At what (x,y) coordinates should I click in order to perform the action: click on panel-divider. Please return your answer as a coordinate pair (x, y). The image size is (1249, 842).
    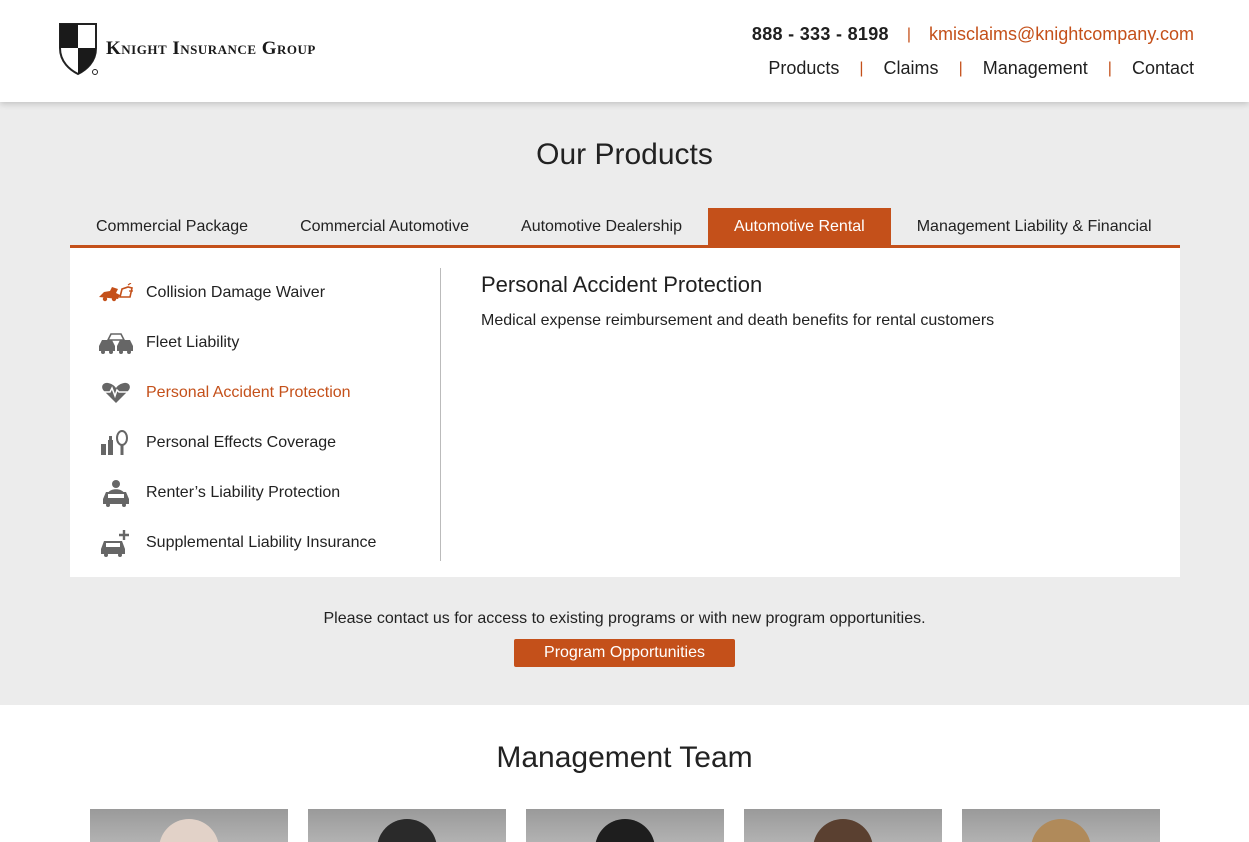
    Looking at the image, I should click on (440, 414).